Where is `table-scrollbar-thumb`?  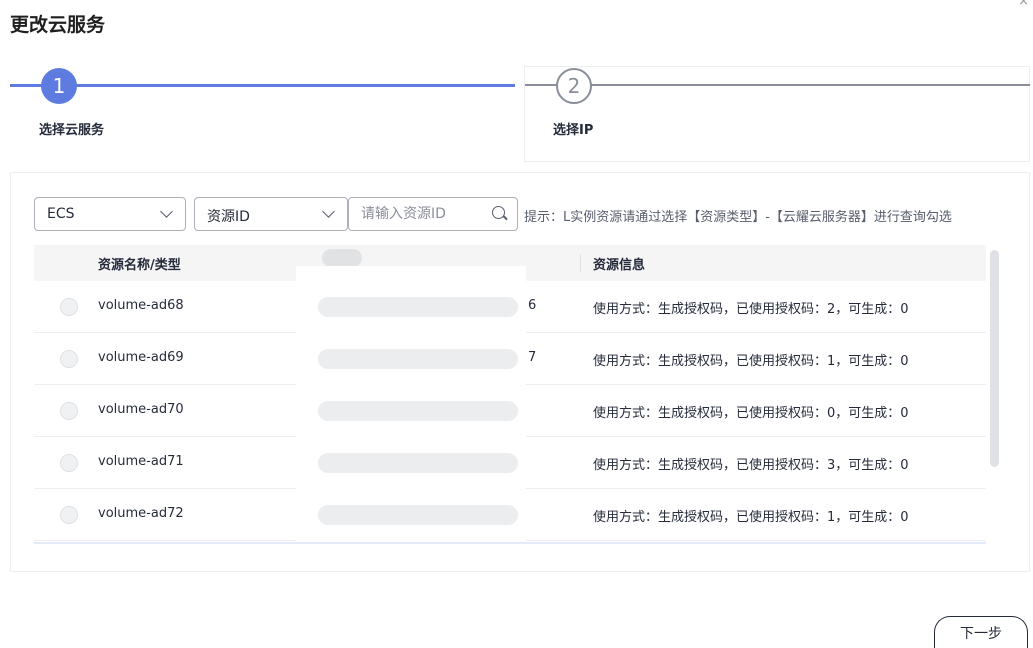
table-scrollbar-thumb is located at coordinates (994, 358).